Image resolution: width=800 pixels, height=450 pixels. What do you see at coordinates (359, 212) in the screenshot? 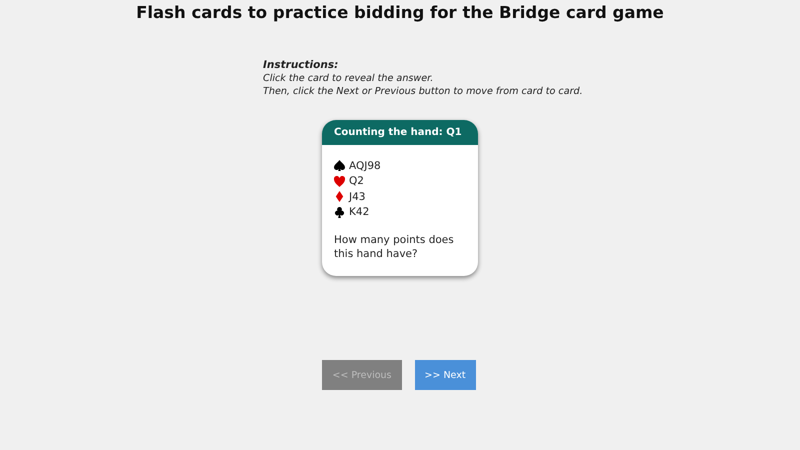
I see `card-holding: K42` at bounding box center [359, 212].